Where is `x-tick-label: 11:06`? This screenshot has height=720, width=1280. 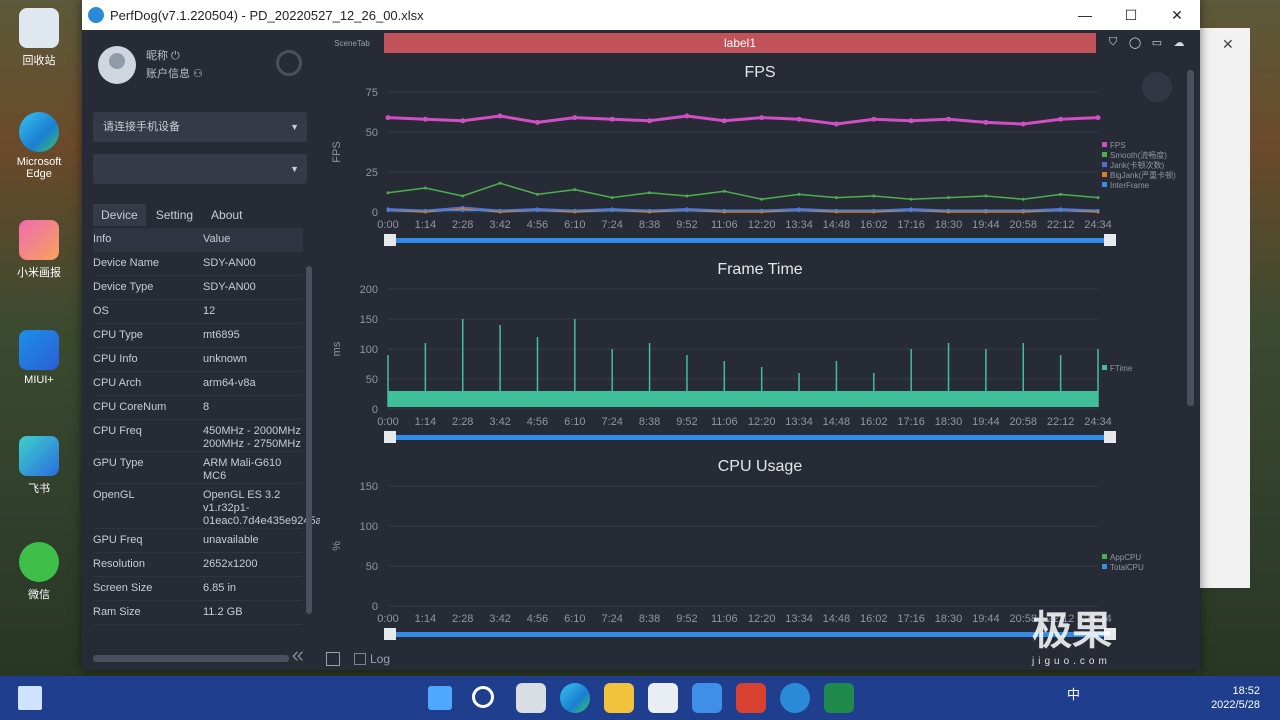
x-tick-label: 11:06 is located at coordinates (724, 619).